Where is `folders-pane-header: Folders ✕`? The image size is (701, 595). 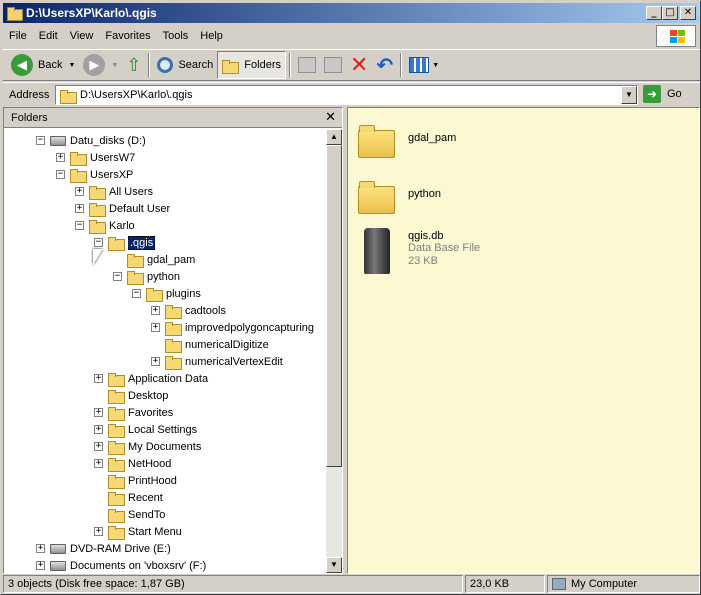
folders-pane-header: Folders ✕ is located at coordinates (173, 118).